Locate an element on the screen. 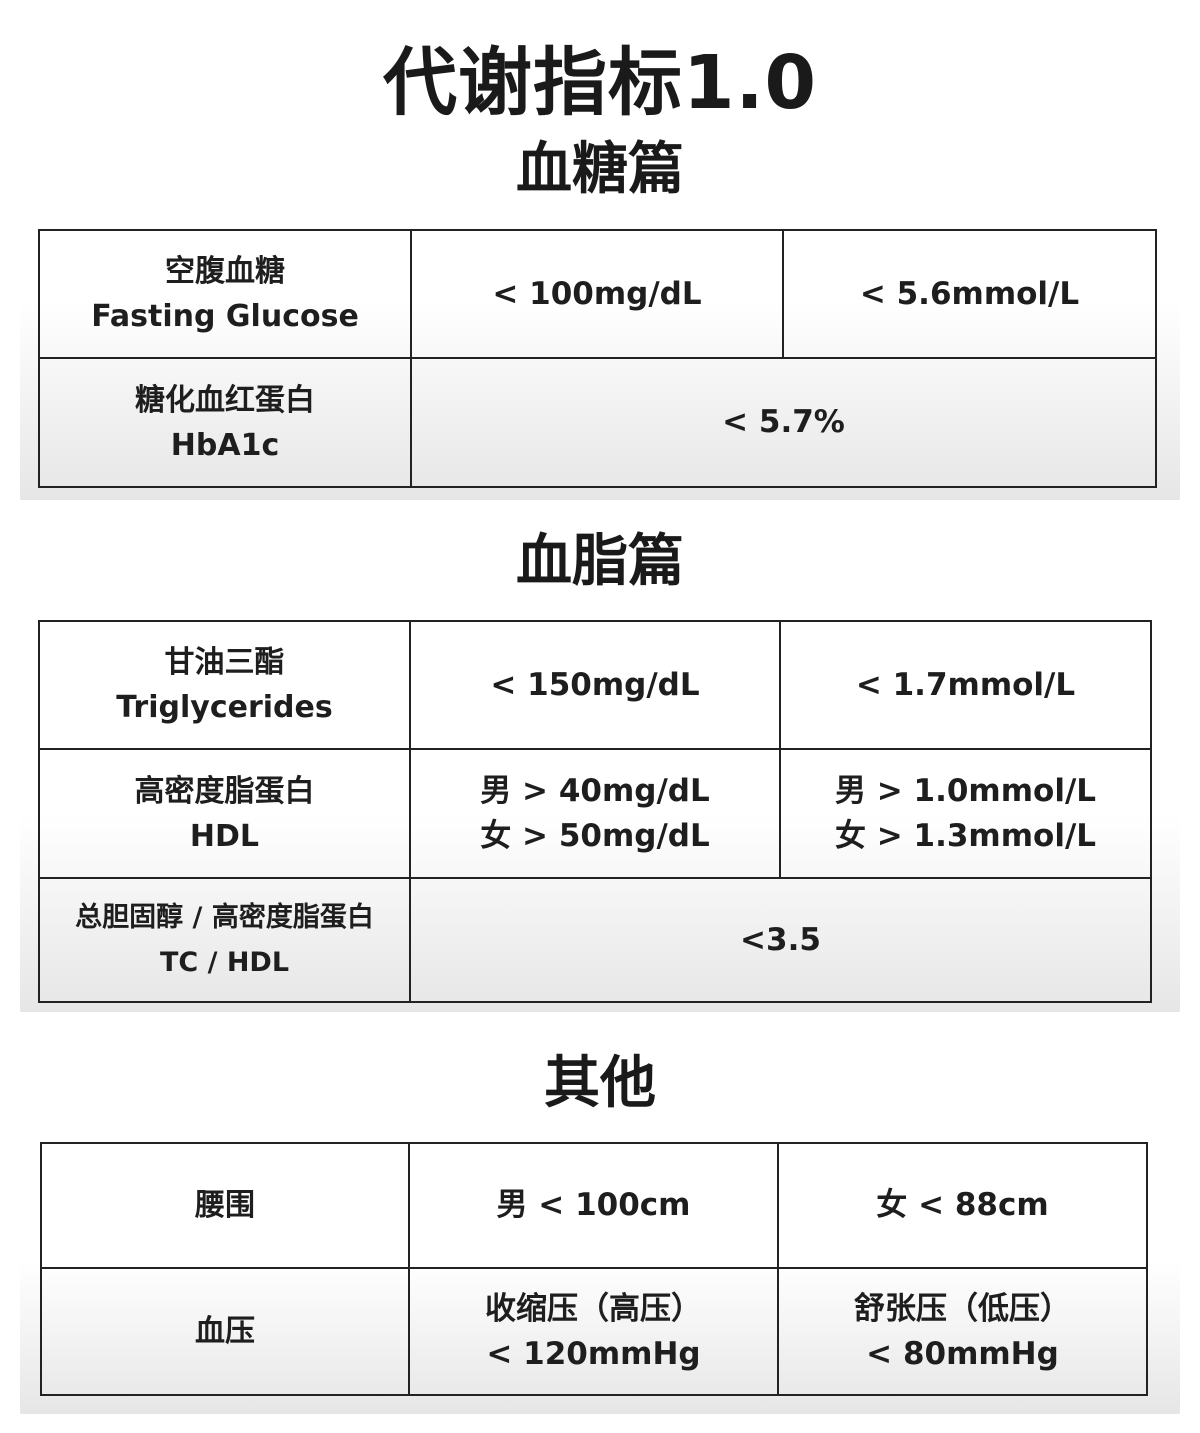 This screenshot has width=1200, height=1433. page-title: 代谢指标1.0 is located at coordinates (600, 83).